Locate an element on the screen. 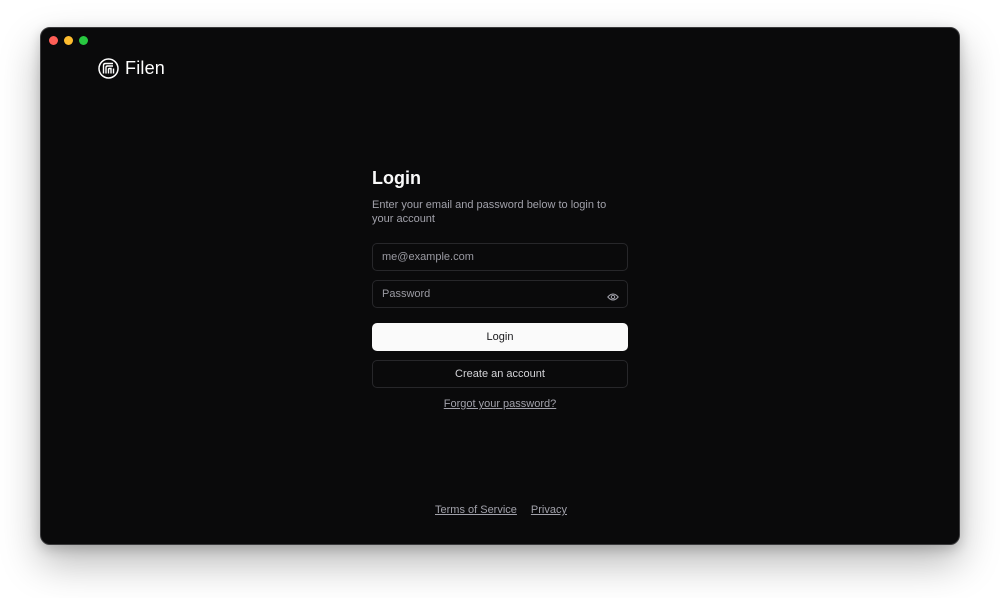  window-controls is located at coordinates (68, 40).